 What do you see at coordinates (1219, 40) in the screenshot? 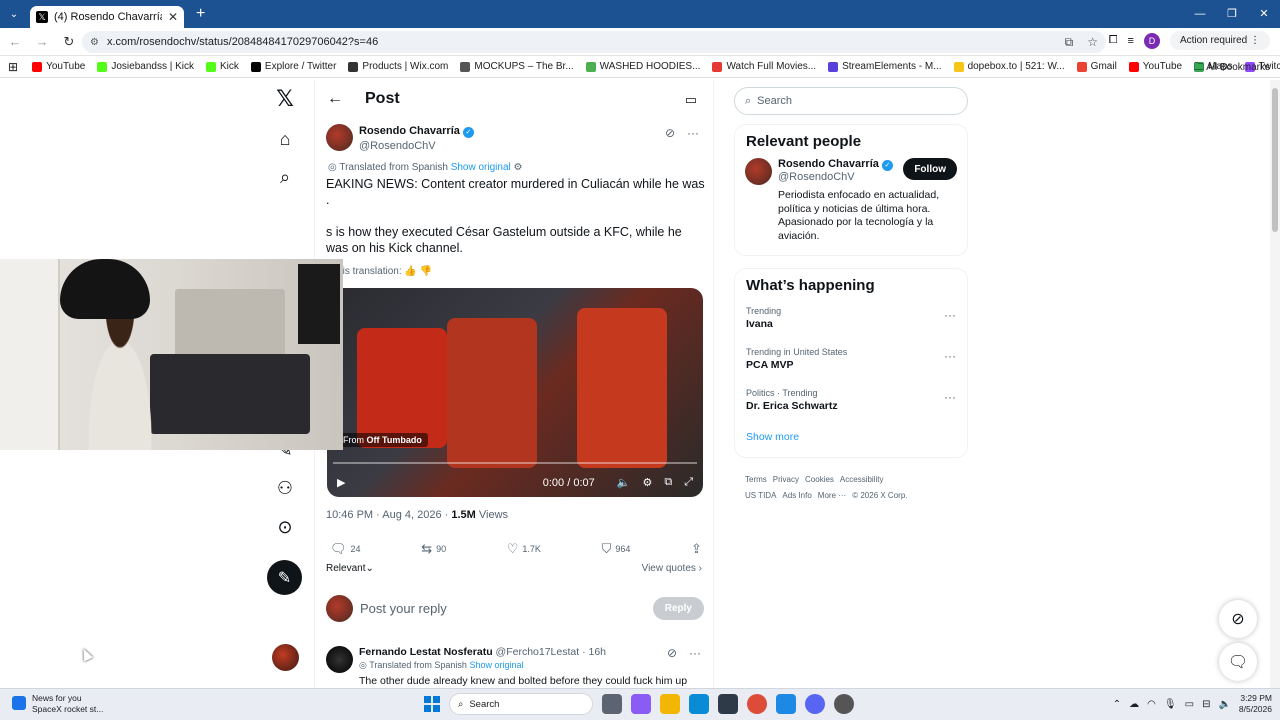
I see `action-required-button: Action required ⋮` at bounding box center [1219, 40].